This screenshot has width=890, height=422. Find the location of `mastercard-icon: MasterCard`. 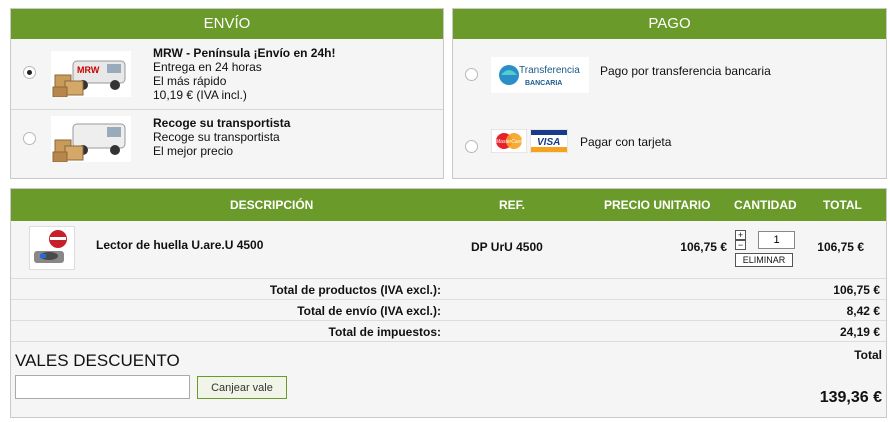

mastercard-icon: MasterCard is located at coordinates (509, 141).